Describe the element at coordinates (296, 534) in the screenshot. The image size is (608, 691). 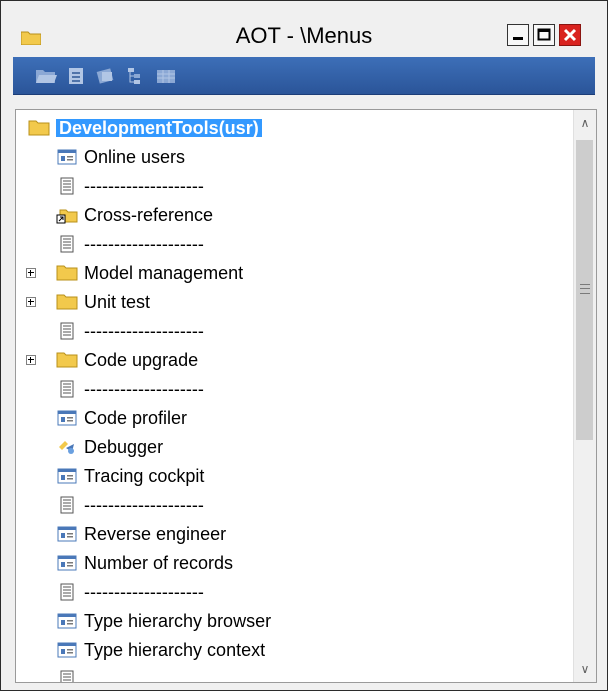
I see `tree-item: Reverse engineer` at that location.